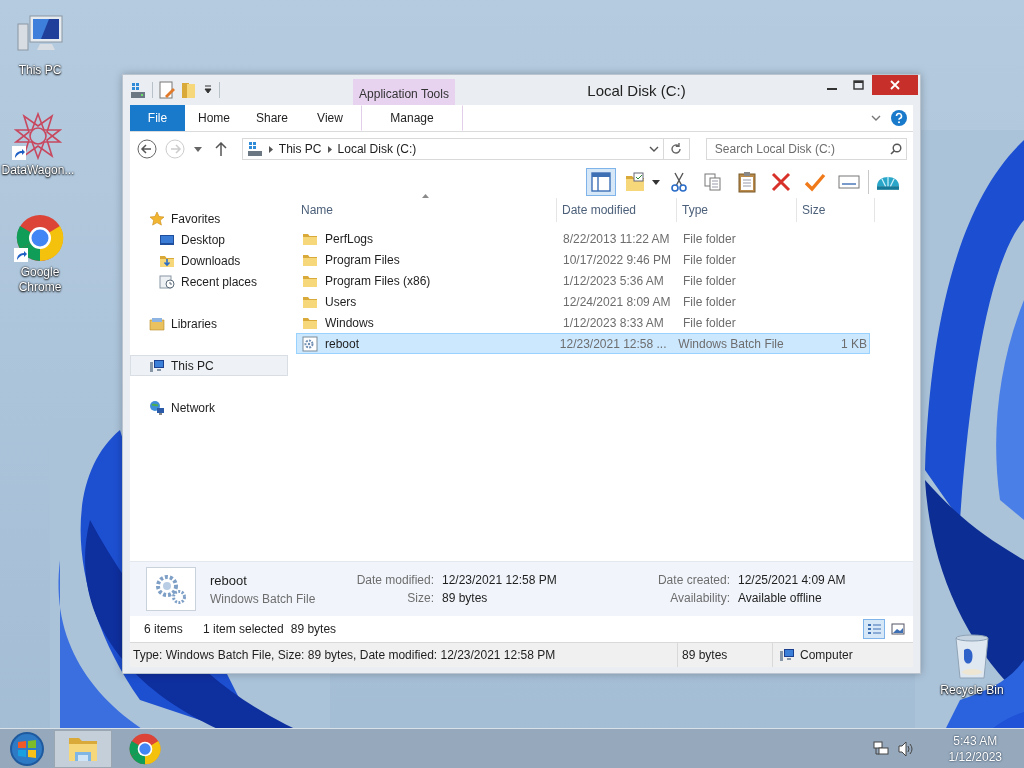  Describe the element at coordinates (412, 118) in the screenshot. I see `ribbon-tab: Manage` at that location.